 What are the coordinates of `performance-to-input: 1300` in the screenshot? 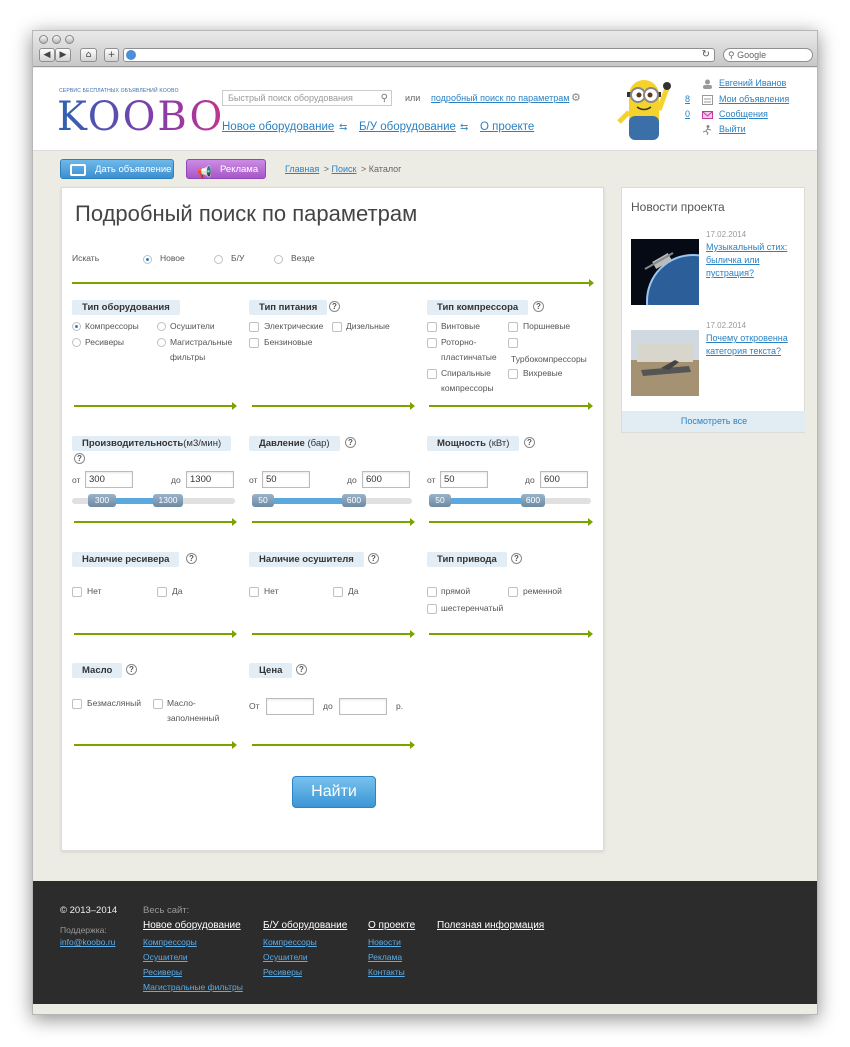 It's located at (210, 479).